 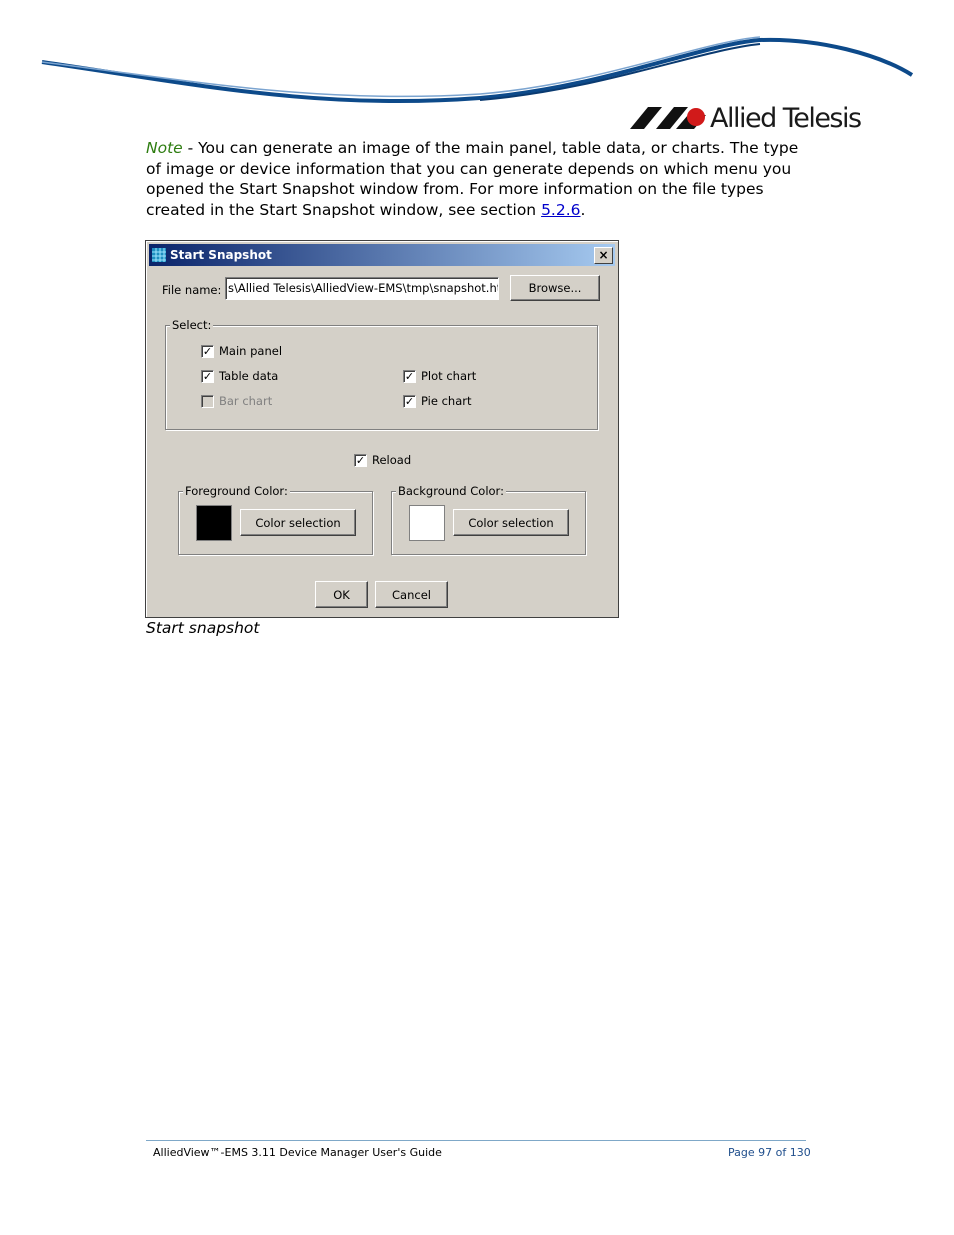 I want to click on dialog-title: Start Snapshot, so click(x=221, y=255).